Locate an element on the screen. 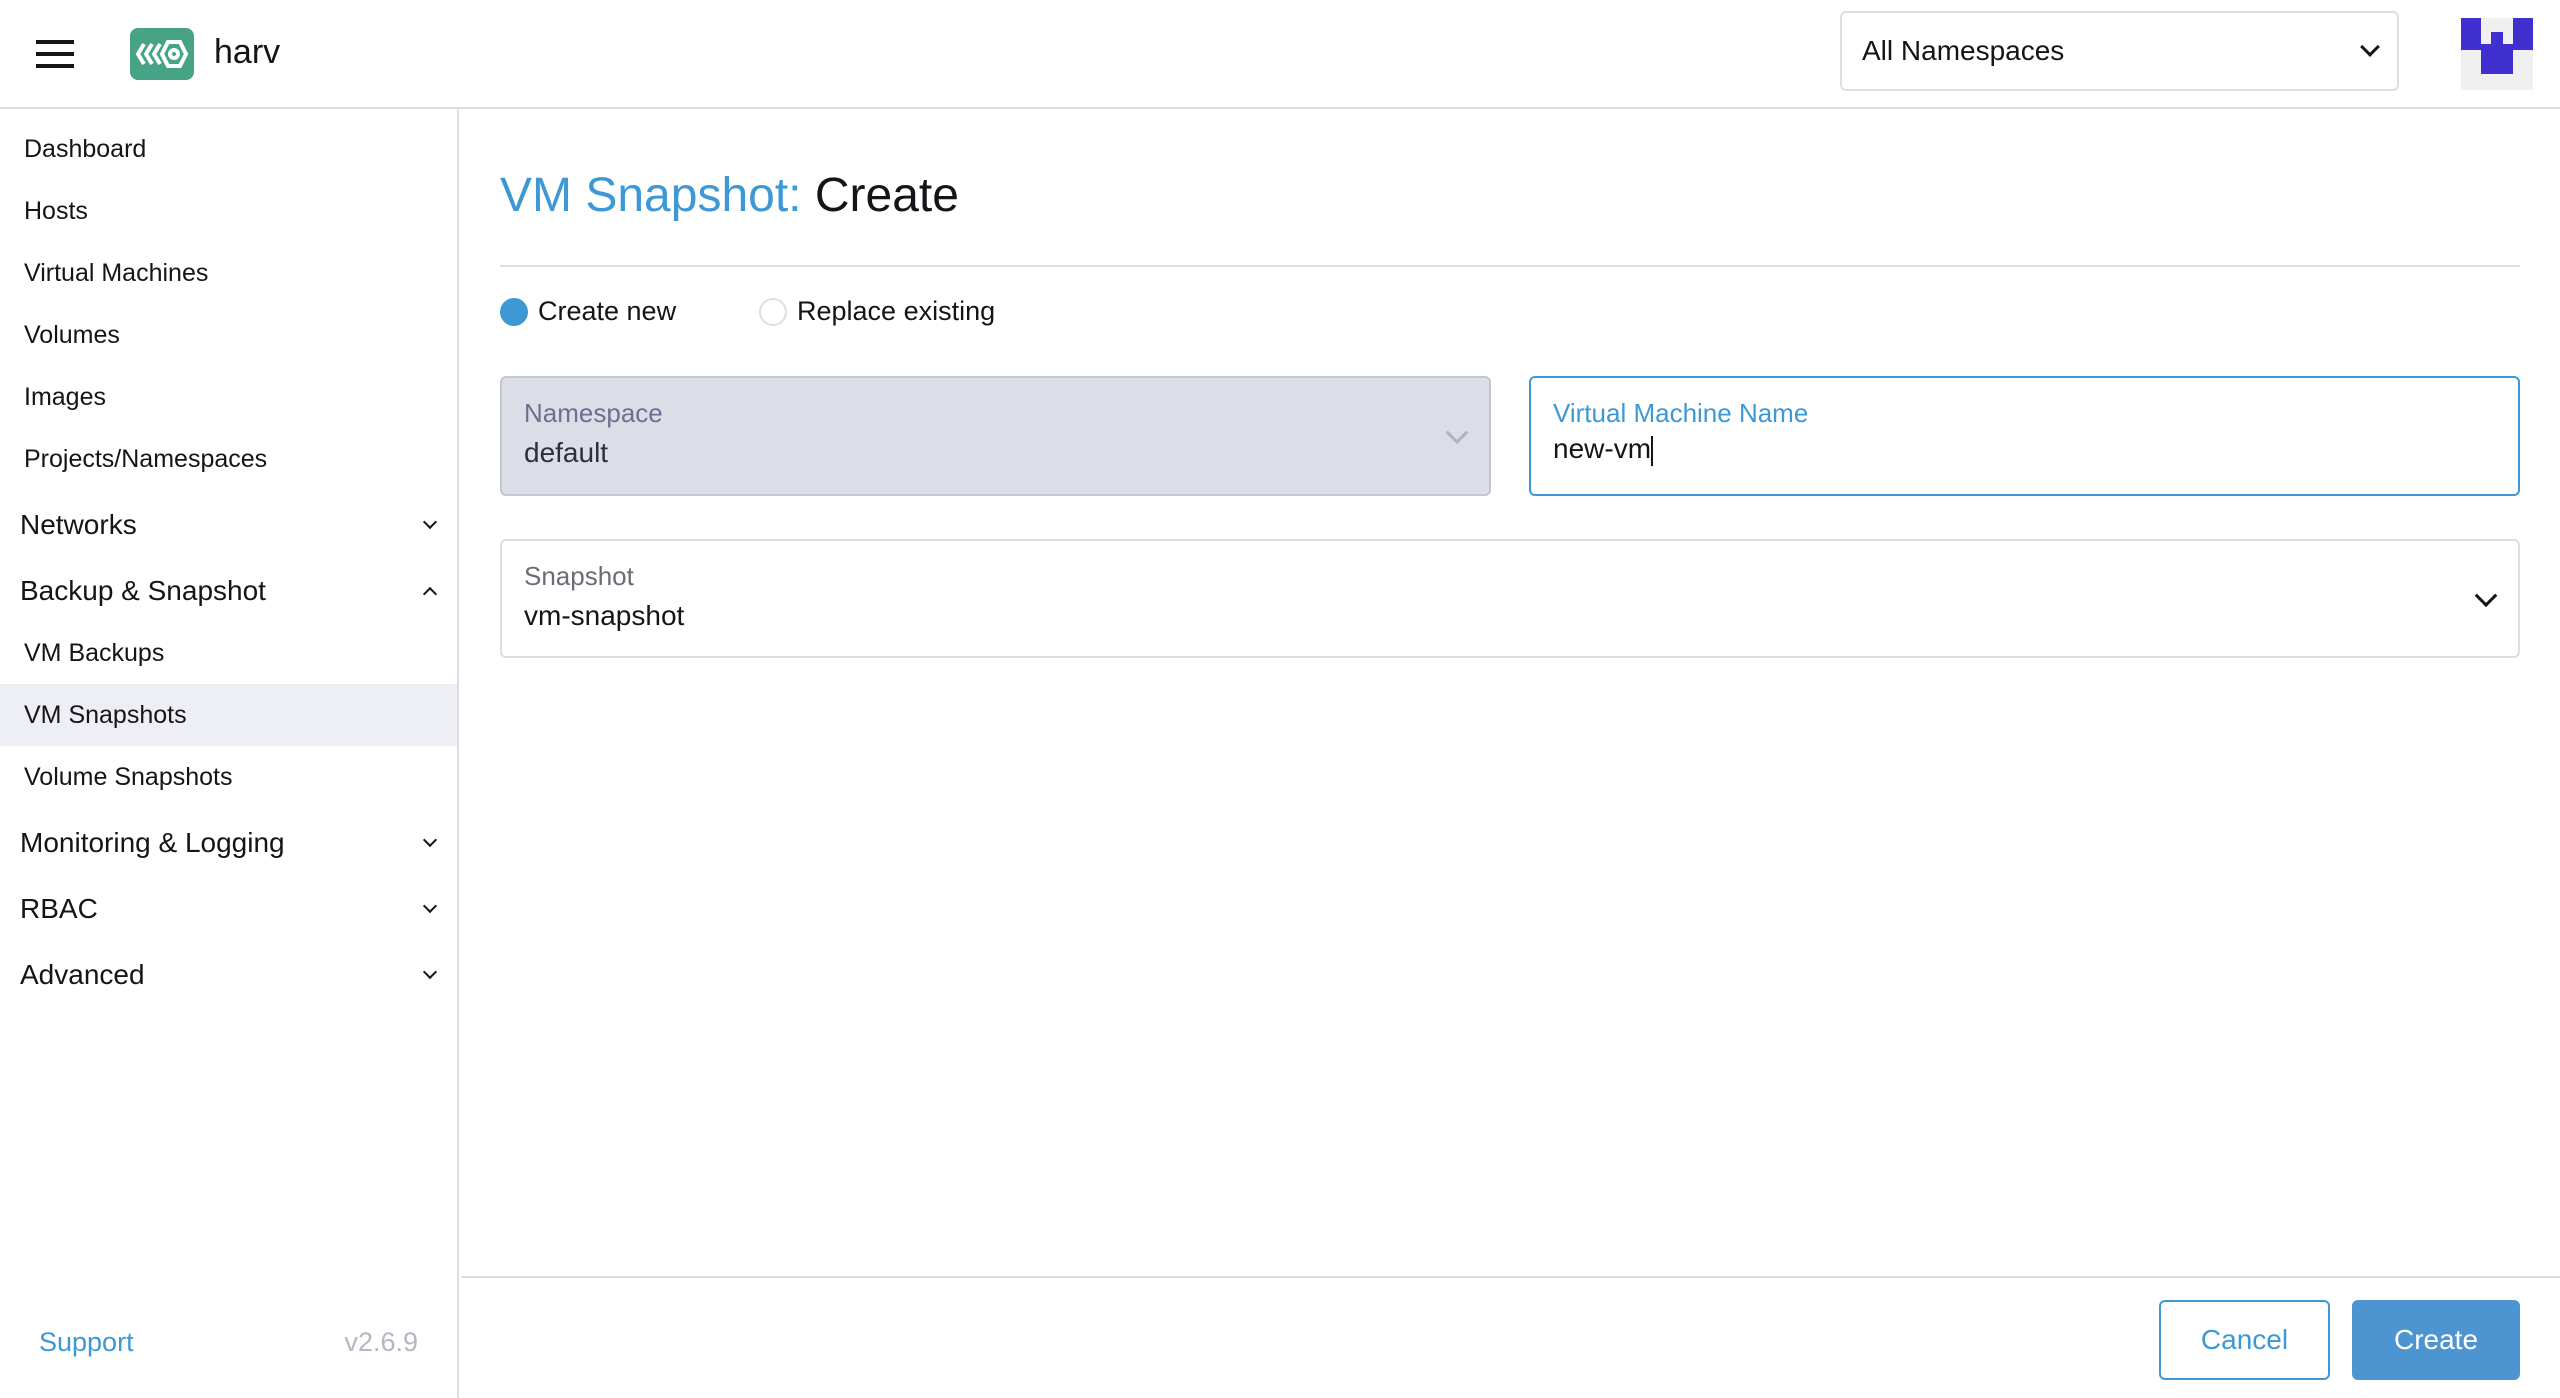  sidebar-item-label: Projects/Namespaces is located at coordinates (146, 458).